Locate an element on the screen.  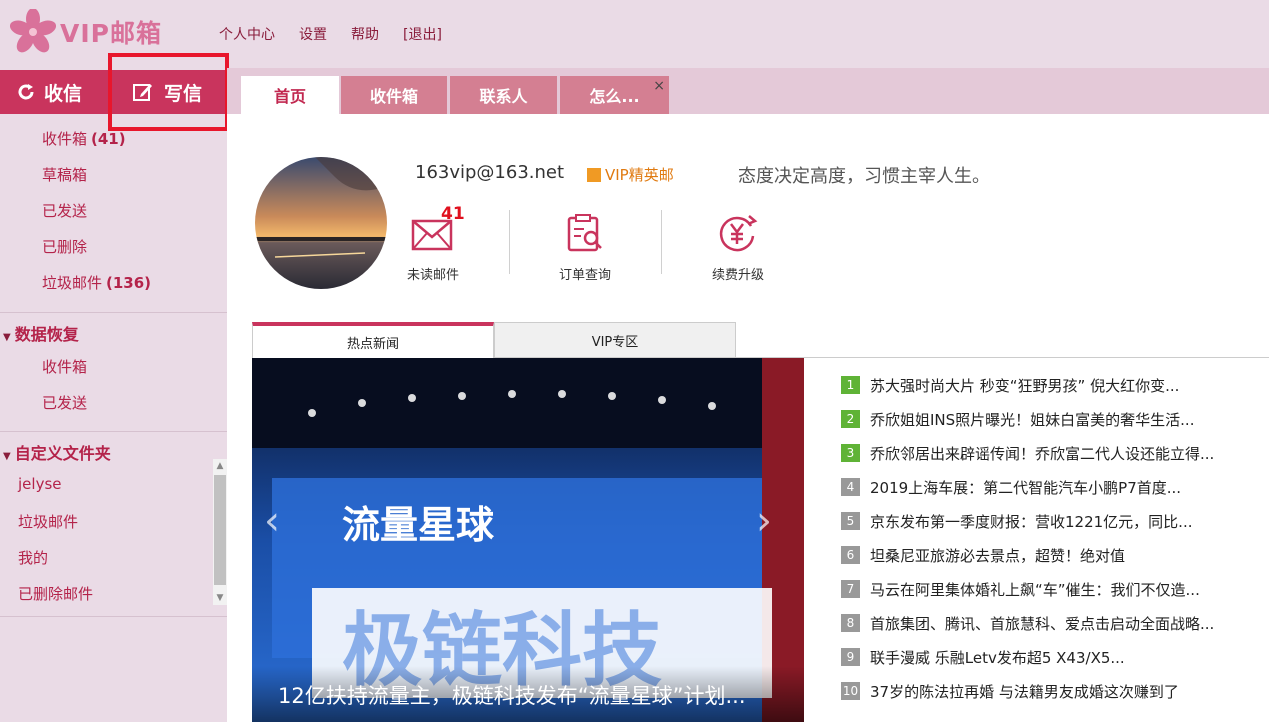
app-header: VIP邮箱 个人中心 设置 帮助 [退出] is located at coordinates (634, 34).